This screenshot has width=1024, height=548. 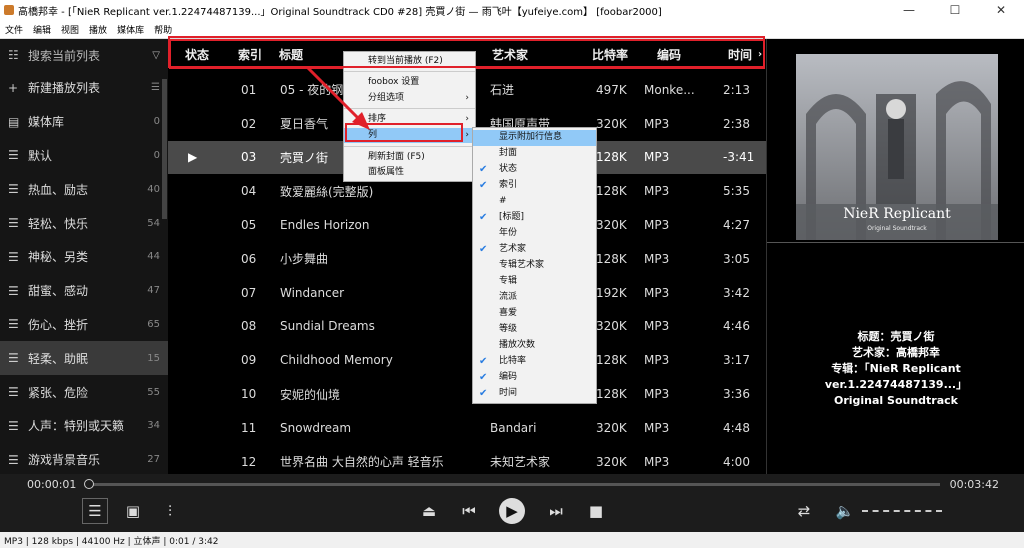 What do you see at coordinates (534, 330) in the screenshot?
I see `submenu-item: 等级` at bounding box center [534, 330].